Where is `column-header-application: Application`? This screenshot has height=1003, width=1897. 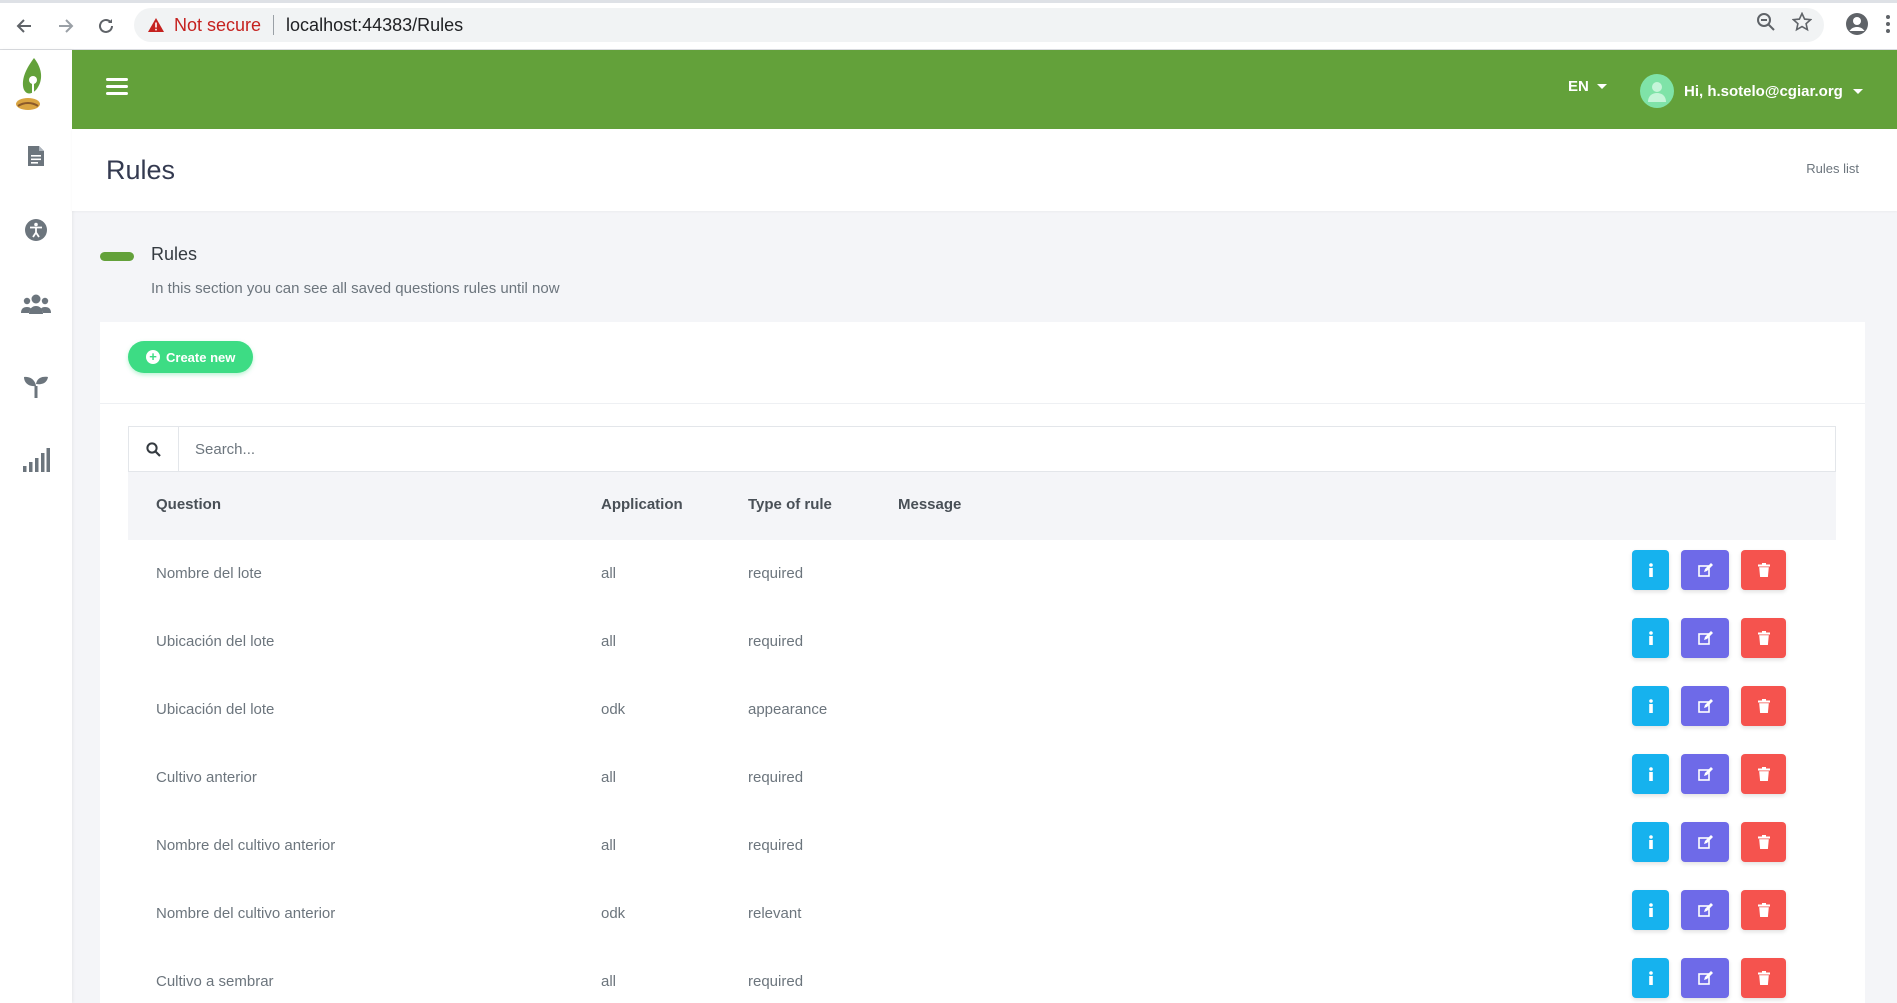
column-header-application: Application is located at coordinates (642, 504).